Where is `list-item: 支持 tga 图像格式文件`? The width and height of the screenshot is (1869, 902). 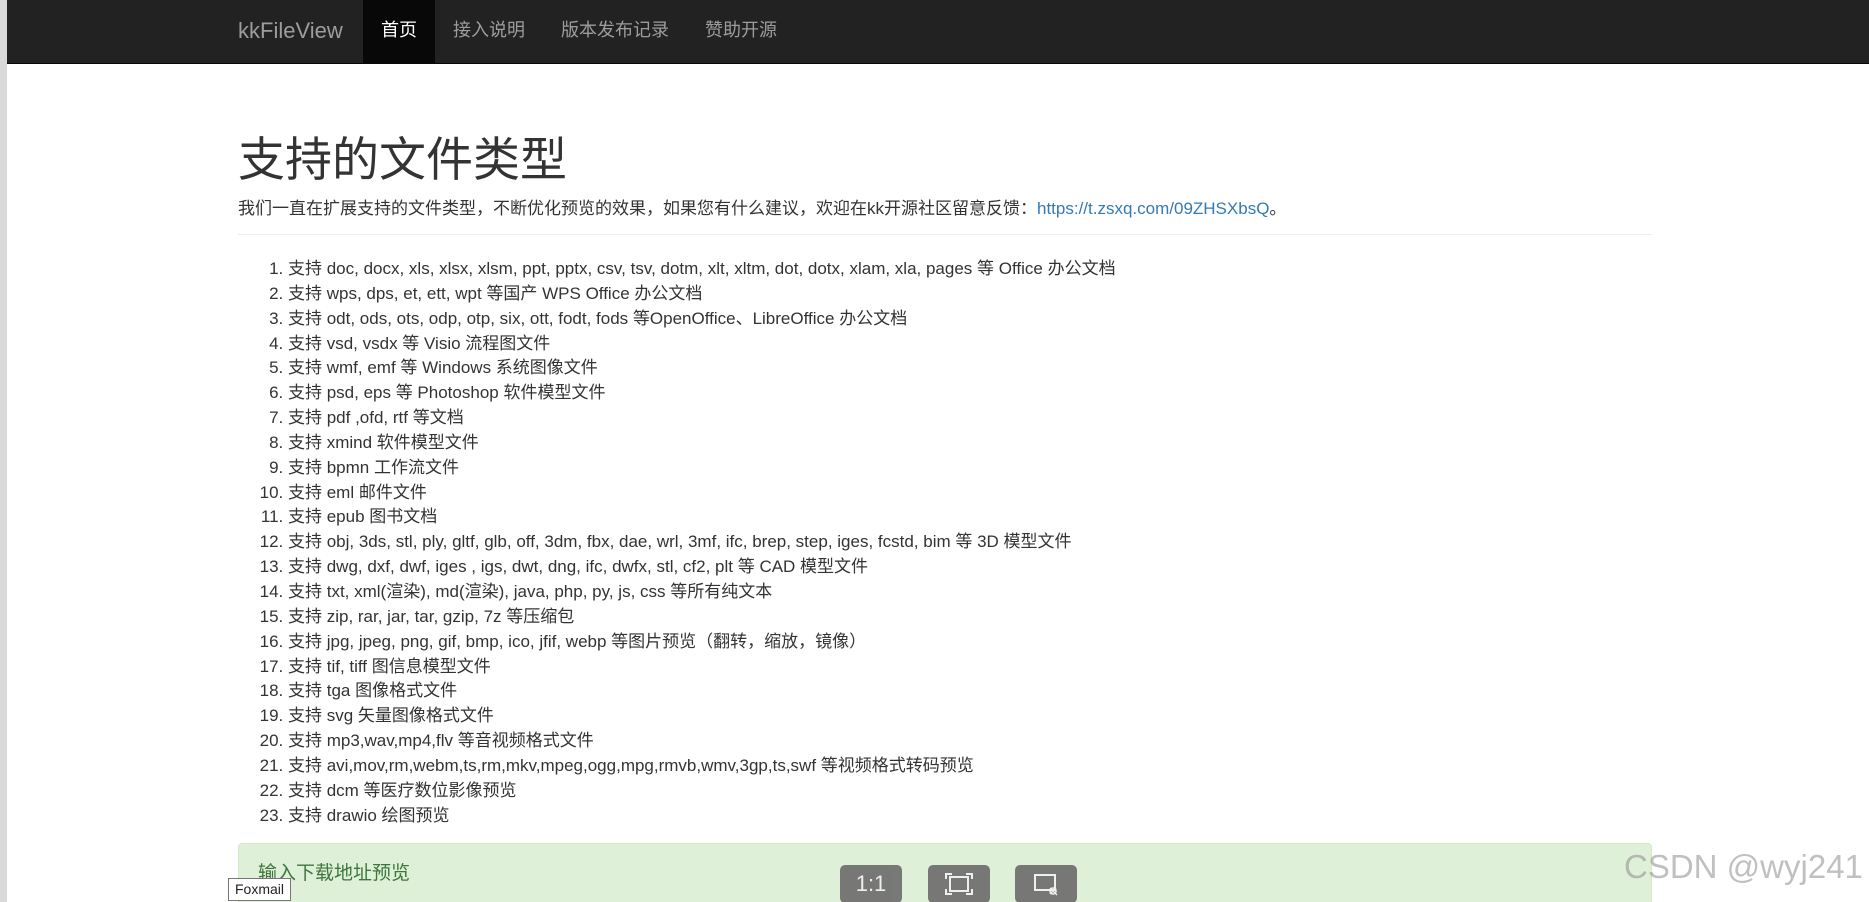
list-item: 支持 tga 图像格式文件 is located at coordinates (702, 691).